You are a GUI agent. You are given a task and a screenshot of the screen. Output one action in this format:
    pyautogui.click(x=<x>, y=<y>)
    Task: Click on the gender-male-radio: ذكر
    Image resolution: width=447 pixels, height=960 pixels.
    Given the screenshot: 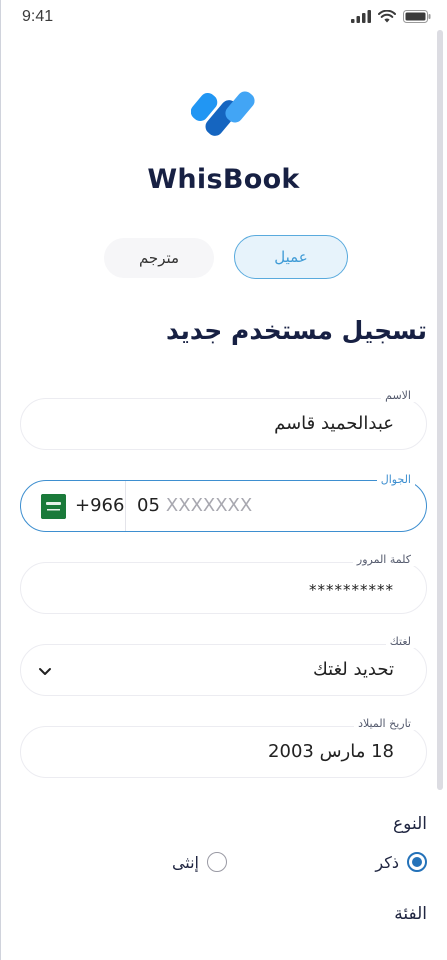 What is the action you would take?
    pyautogui.click(x=401, y=862)
    